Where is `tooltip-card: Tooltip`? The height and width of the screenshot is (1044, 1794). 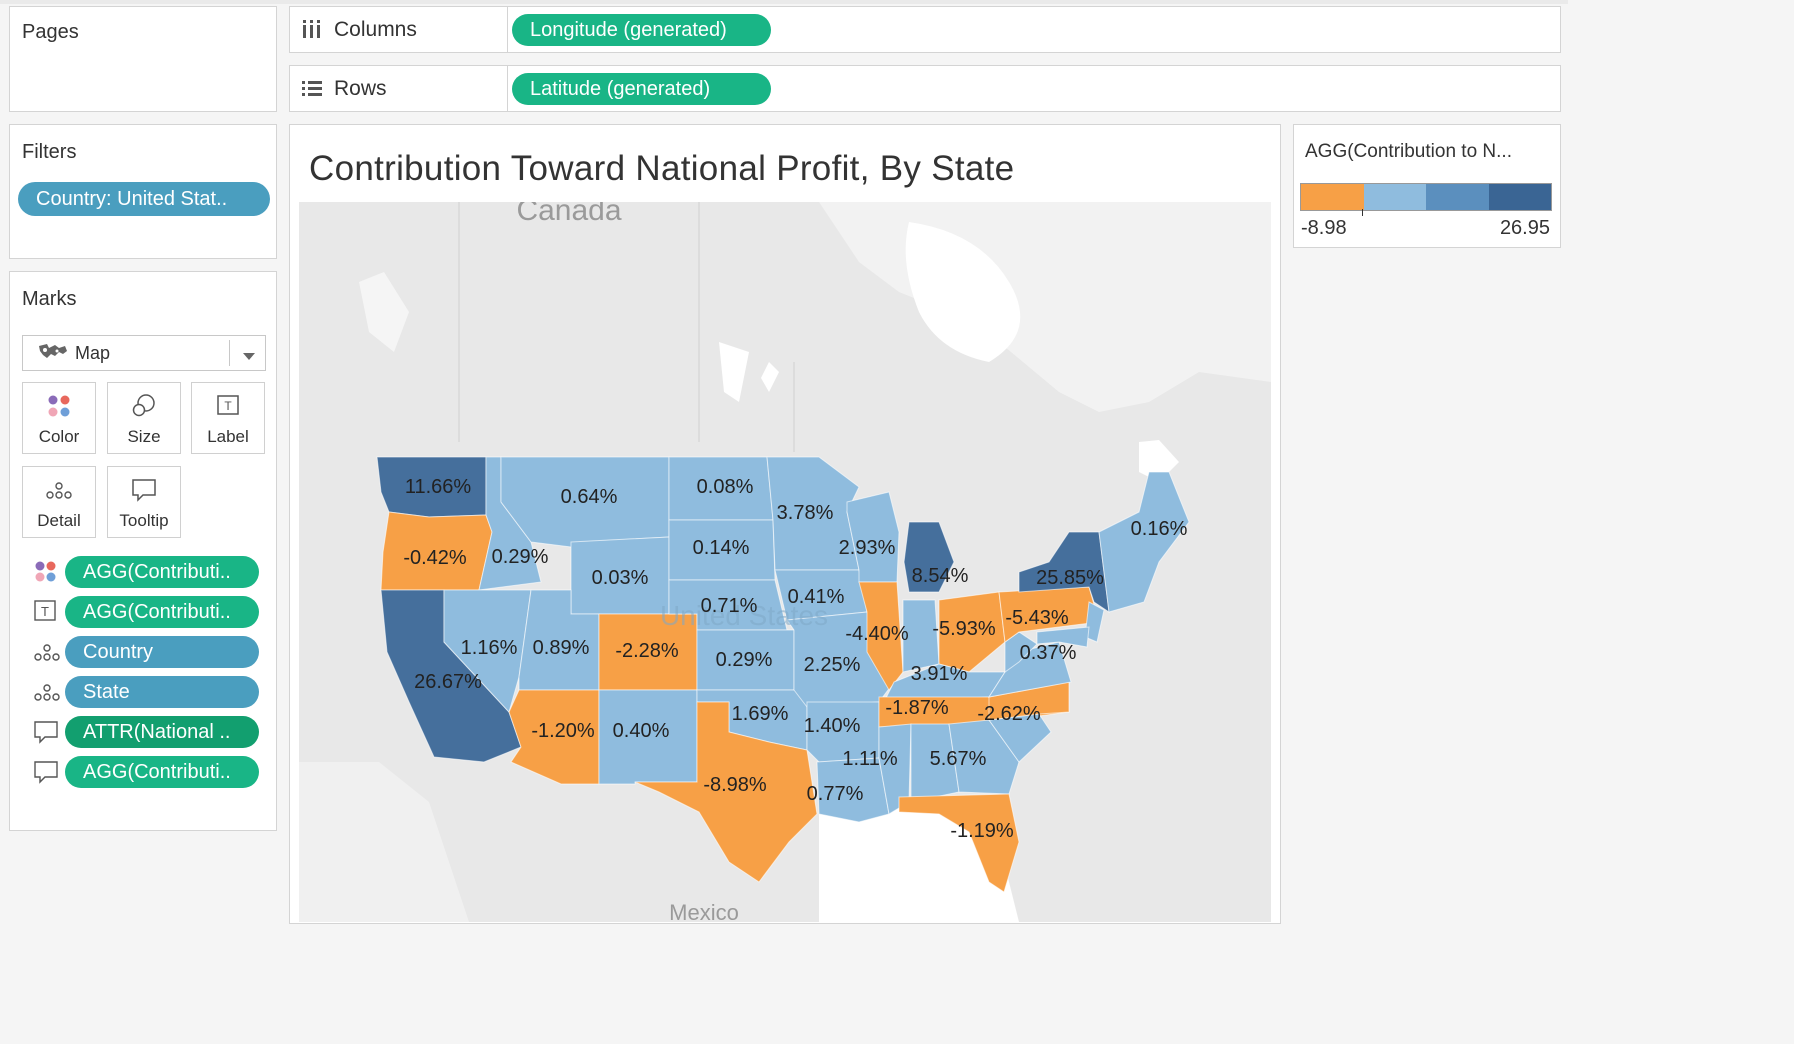
tooltip-card: Tooltip is located at coordinates (144, 502).